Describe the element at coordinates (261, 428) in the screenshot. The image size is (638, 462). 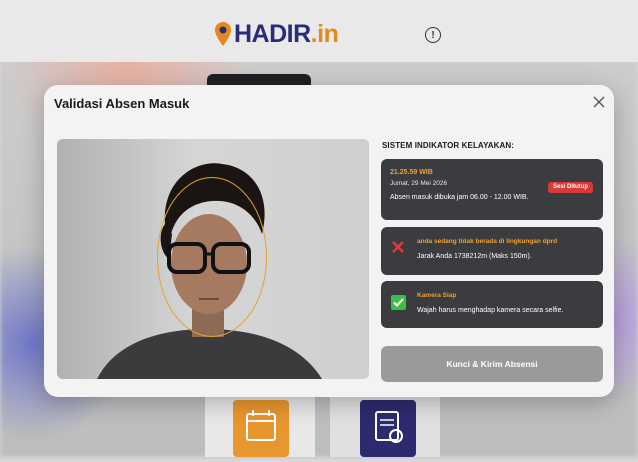
I see `calendar-icon` at that location.